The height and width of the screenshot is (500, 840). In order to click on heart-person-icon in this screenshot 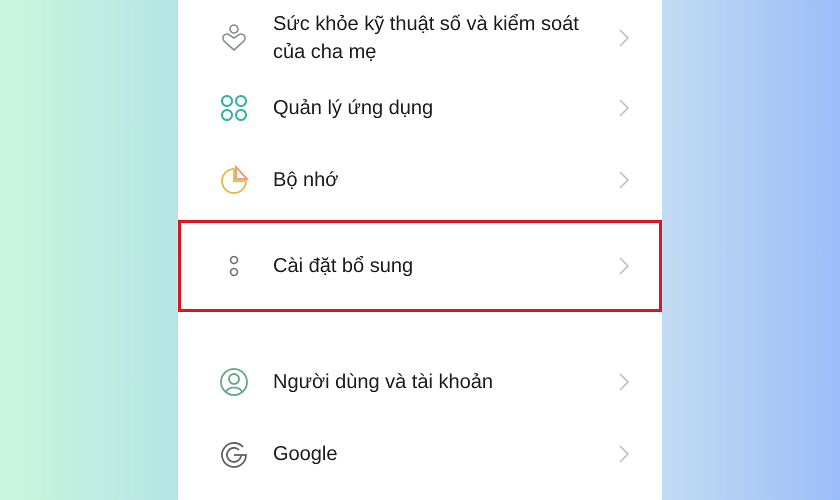, I will do `click(234, 38)`.